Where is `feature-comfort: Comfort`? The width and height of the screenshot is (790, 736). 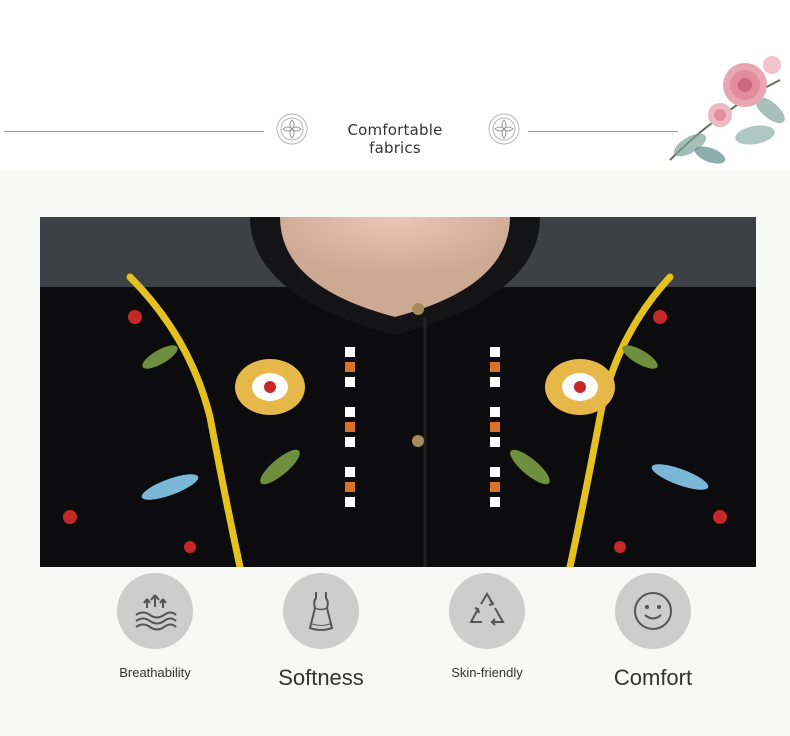
feature-comfort: Comfort is located at coordinates (653, 632).